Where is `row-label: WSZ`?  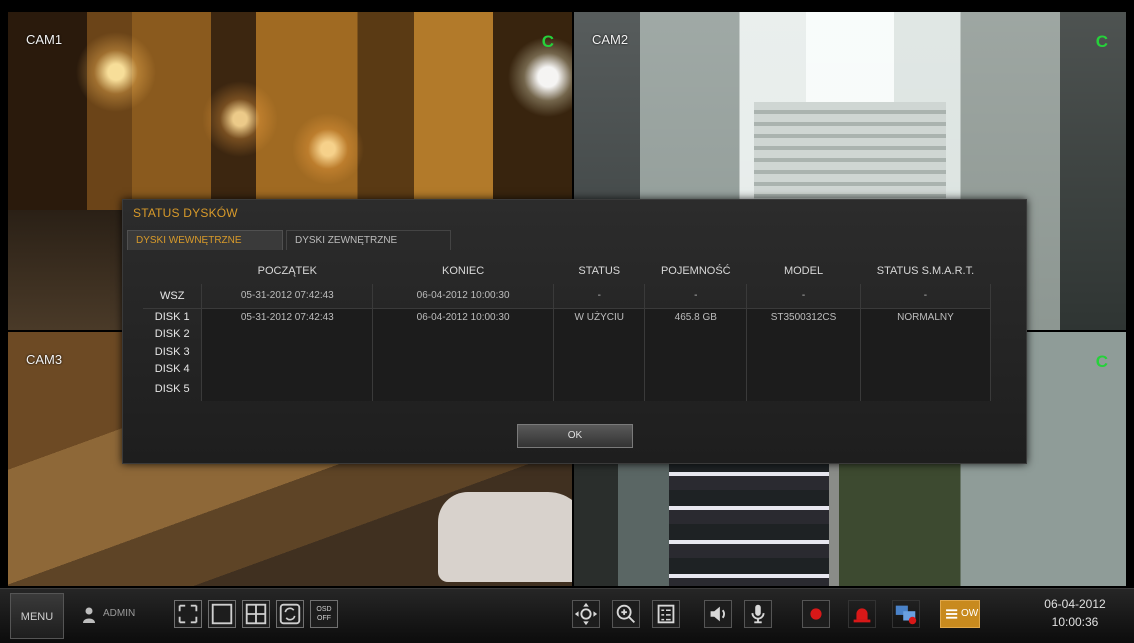
row-label: WSZ is located at coordinates (172, 296).